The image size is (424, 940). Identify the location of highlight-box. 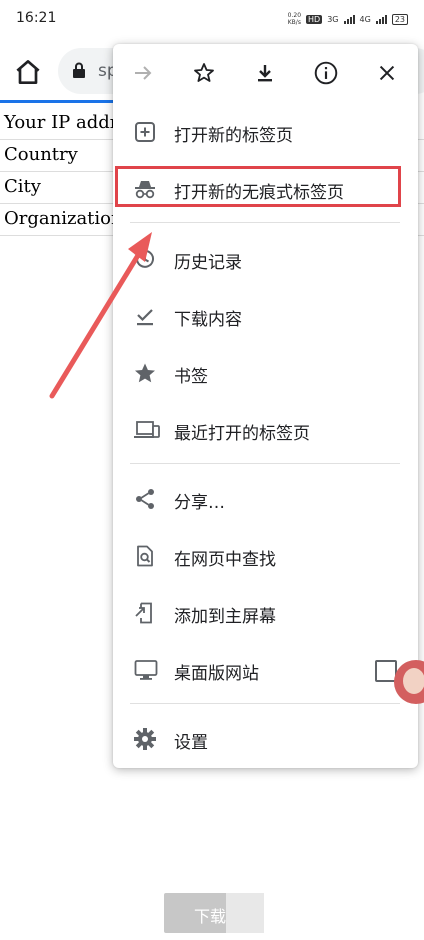
(258, 186).